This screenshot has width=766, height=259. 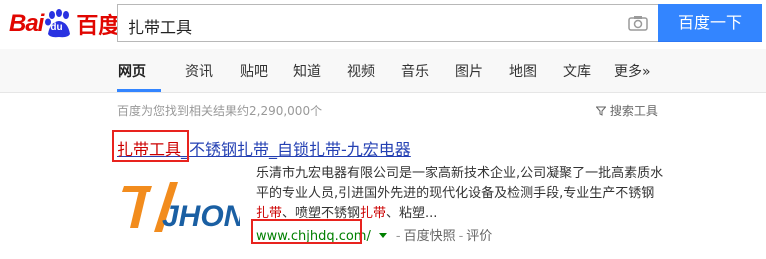 I want to click on tab-music: 音乐, so click(x=415, y=71).